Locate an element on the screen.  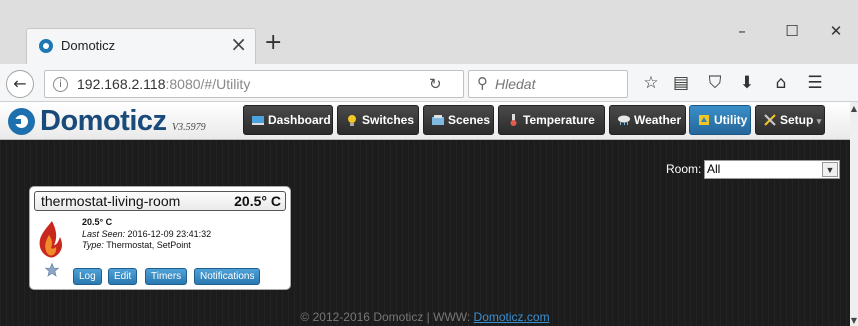
search-input is located at coordinates (559, 84).